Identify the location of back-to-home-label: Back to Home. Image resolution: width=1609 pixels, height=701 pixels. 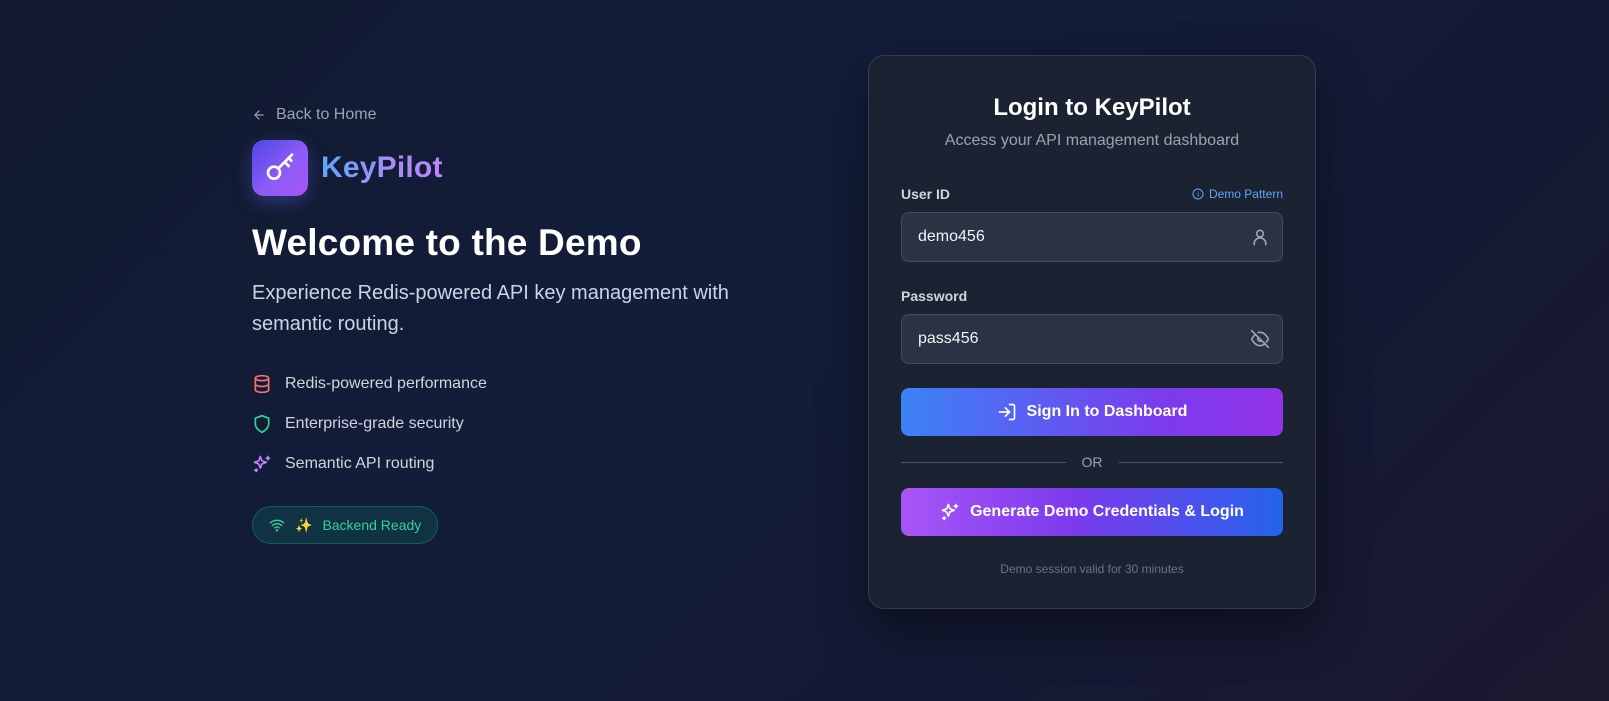
(326, 114).